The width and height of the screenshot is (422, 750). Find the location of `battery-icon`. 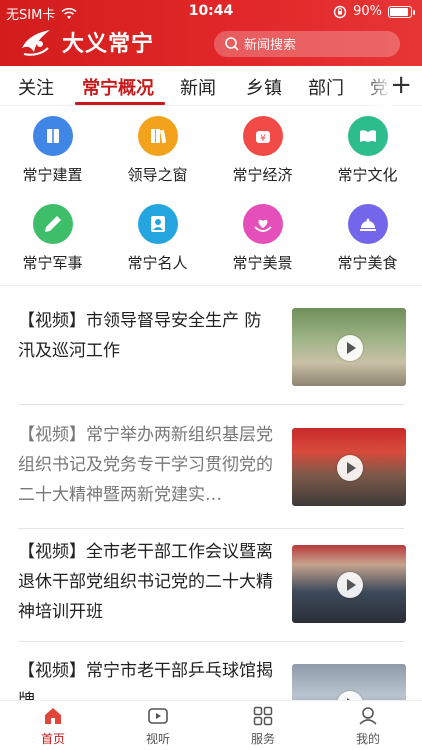

battery-icon is located at coordinates (401, 11).